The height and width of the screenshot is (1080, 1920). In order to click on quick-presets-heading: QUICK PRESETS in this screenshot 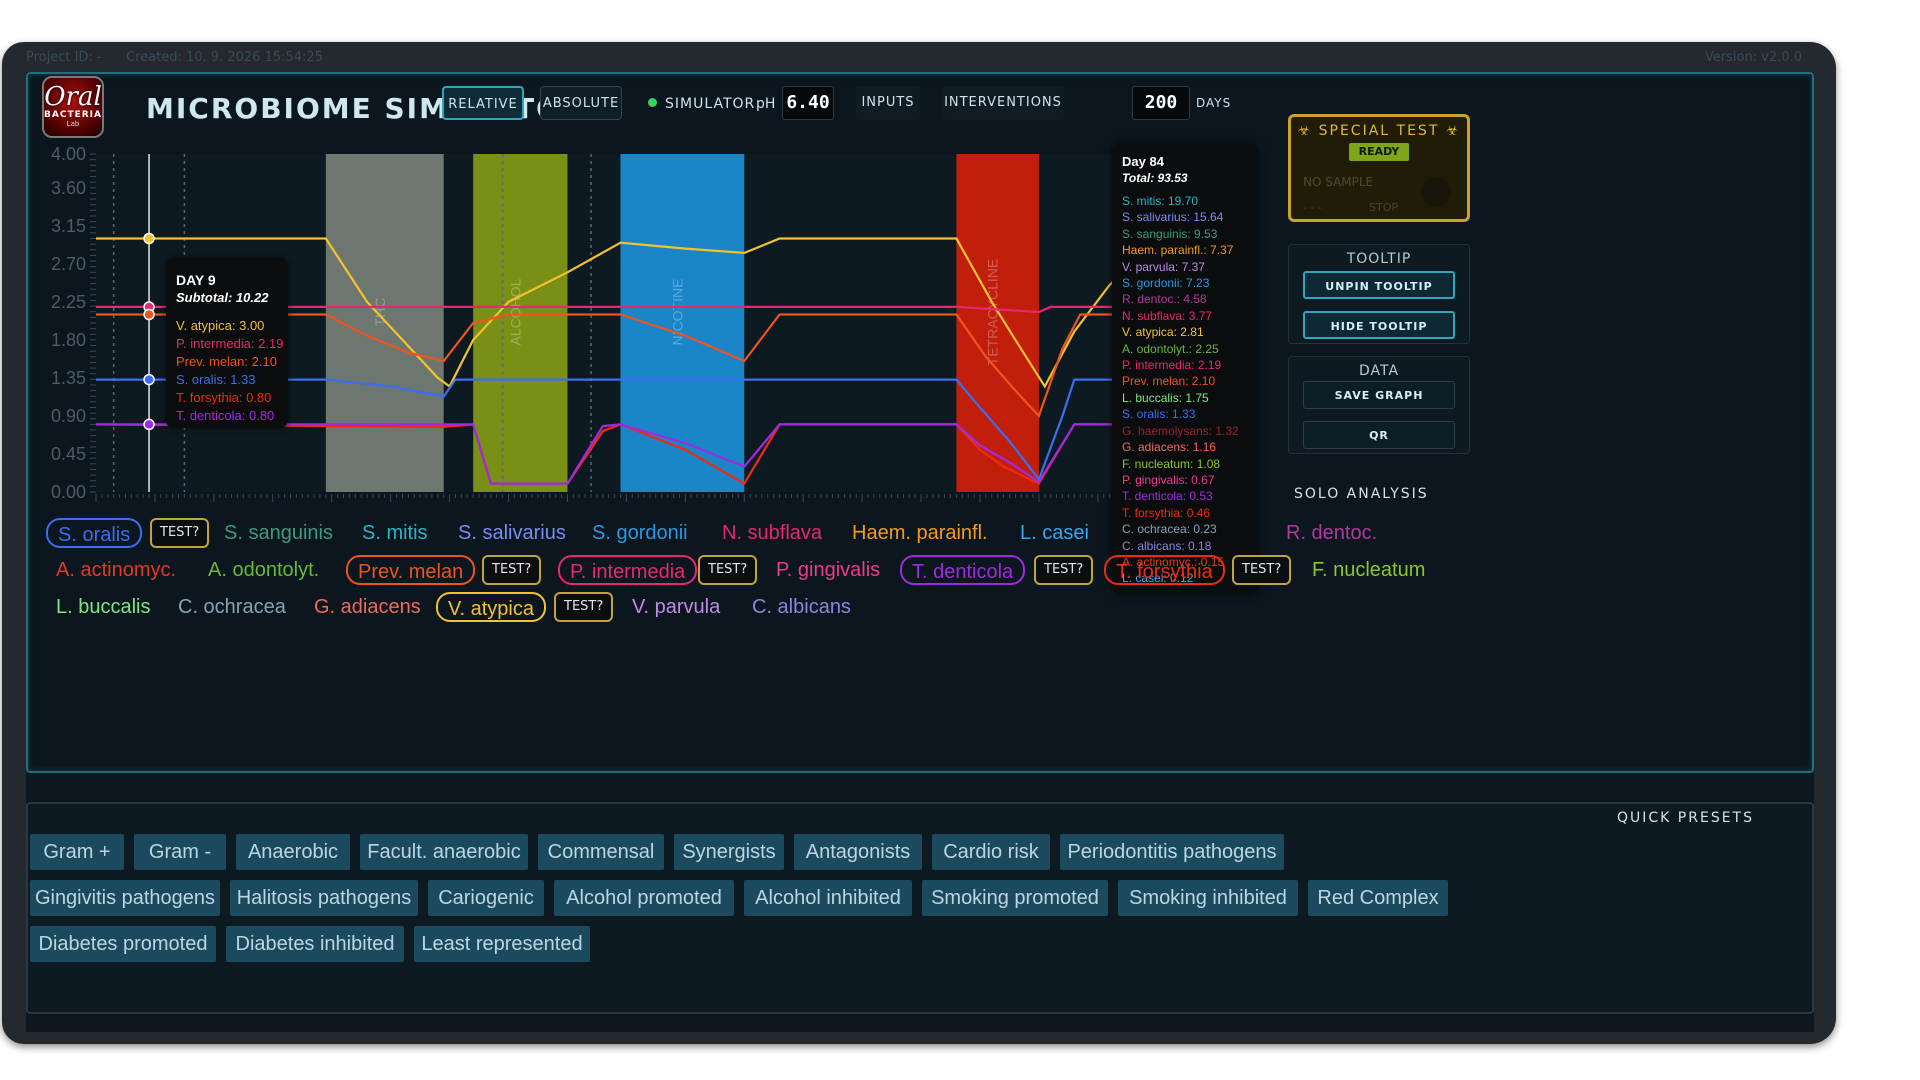, I will do `click(1685, 818)`.